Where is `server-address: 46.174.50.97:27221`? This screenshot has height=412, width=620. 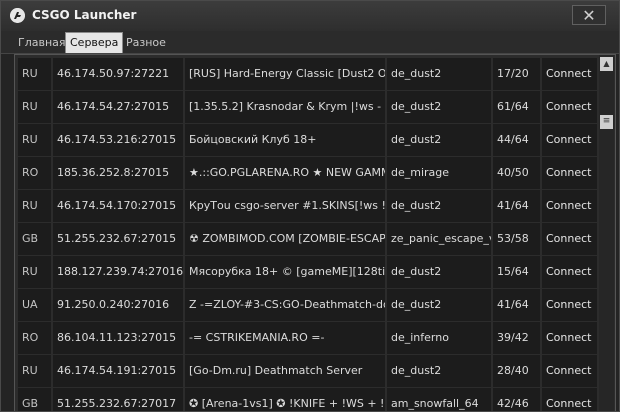 server-address: 46.174.50.97:27221 is located at coordinates (118, 74).